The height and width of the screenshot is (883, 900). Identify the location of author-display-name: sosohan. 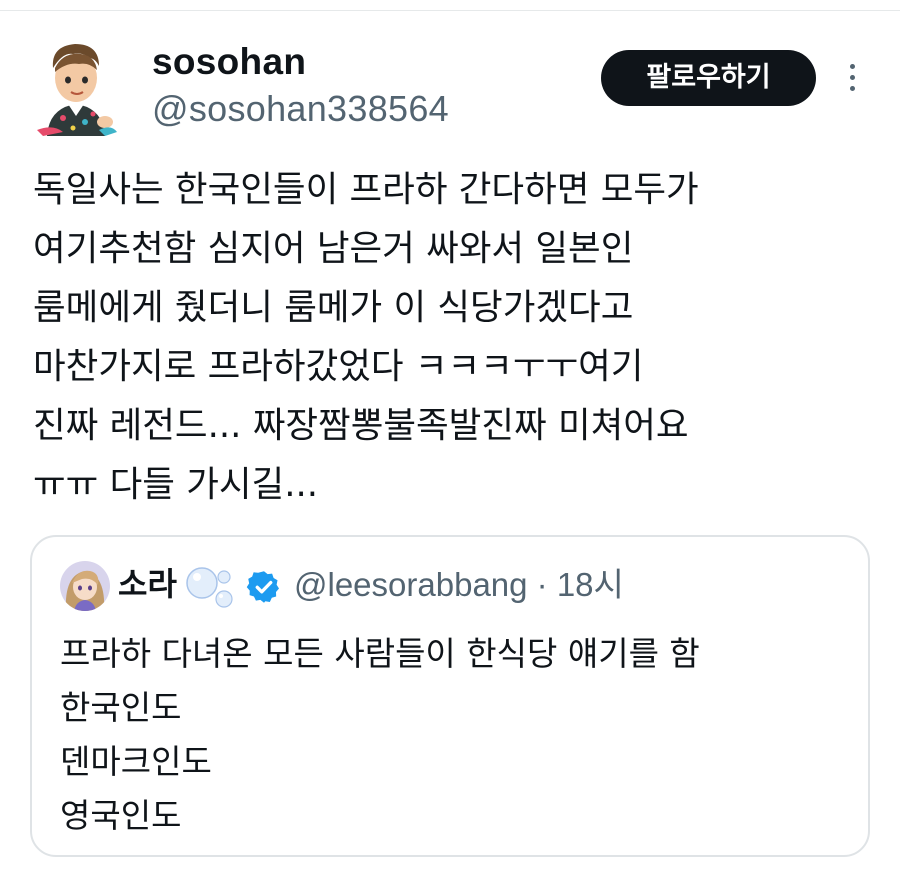
(229, 62).